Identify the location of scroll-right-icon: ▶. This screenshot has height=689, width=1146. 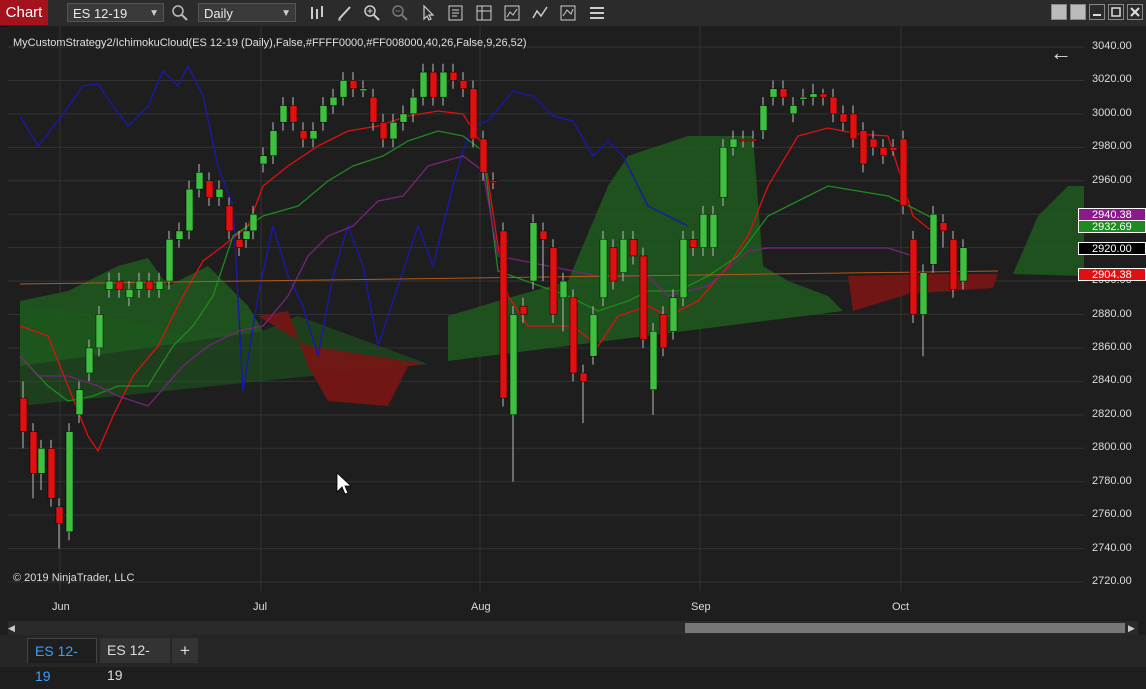
(1133, 628).